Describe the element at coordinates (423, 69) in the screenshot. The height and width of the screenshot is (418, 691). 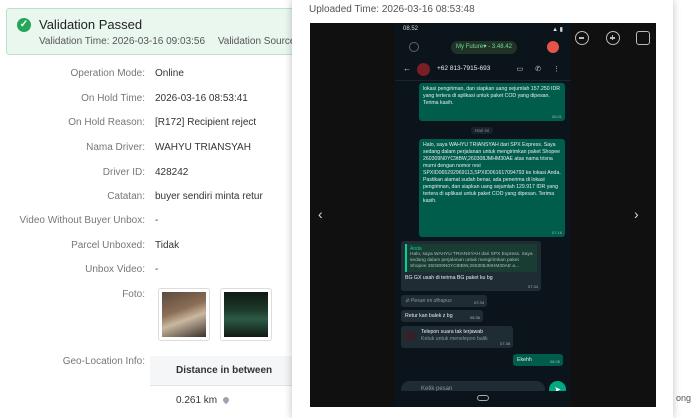
I see `avatar` at that location.